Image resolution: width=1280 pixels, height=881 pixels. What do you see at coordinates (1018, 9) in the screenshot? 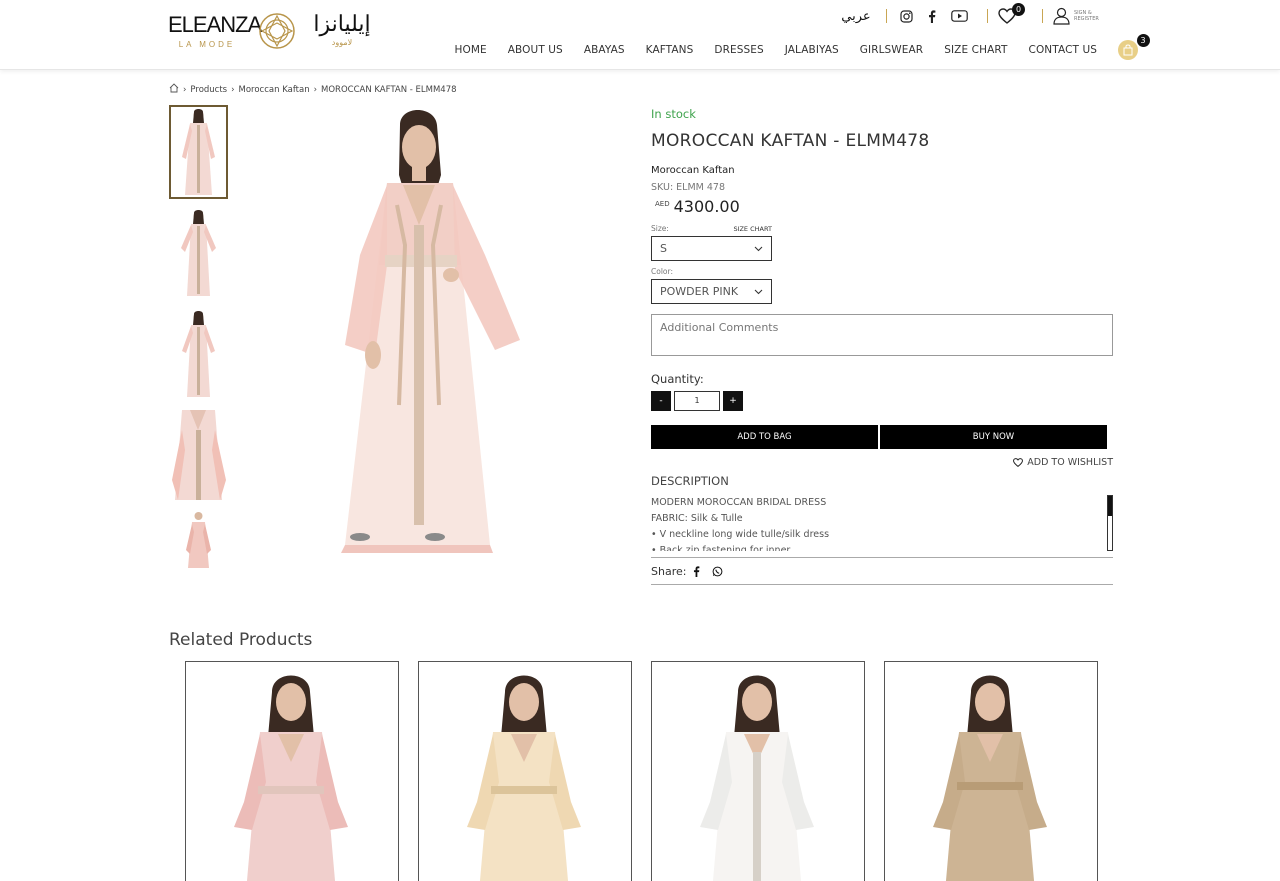
I see `wishlist-count-badge: 0` at bounding box center [1018, 9].